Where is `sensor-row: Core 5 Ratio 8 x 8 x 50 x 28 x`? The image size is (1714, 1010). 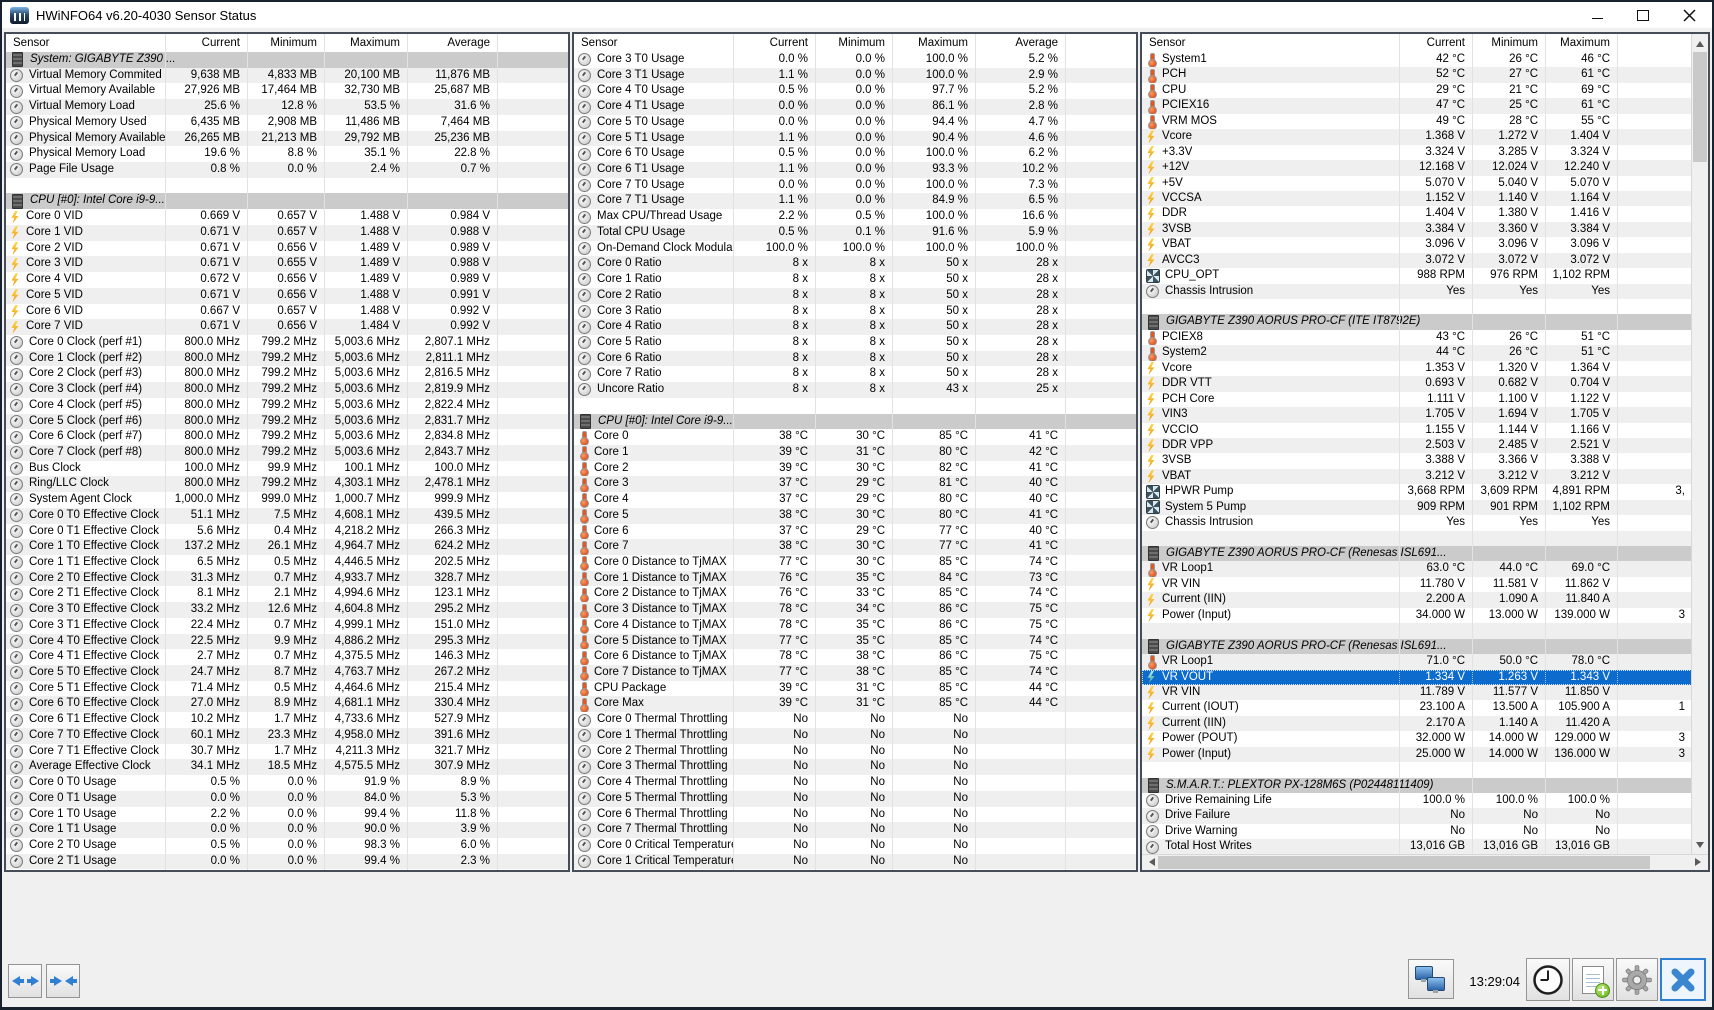 sensor-row: Core 5 Ratio 8 x 8 x 50 x 28 x is located at coordinates (855, 342).